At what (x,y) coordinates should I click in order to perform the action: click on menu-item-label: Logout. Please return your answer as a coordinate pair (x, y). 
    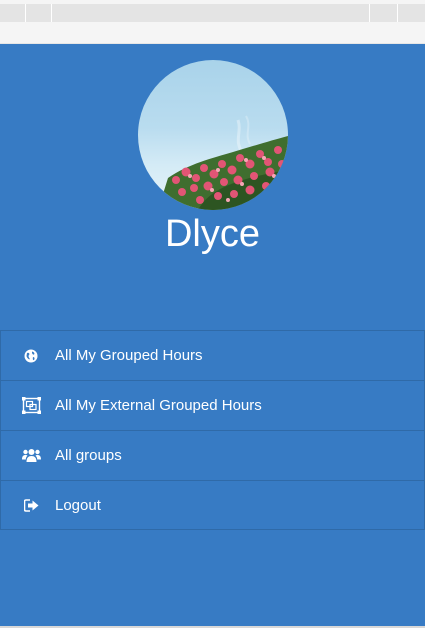
    Looking at the image, I should click on (78, 505).